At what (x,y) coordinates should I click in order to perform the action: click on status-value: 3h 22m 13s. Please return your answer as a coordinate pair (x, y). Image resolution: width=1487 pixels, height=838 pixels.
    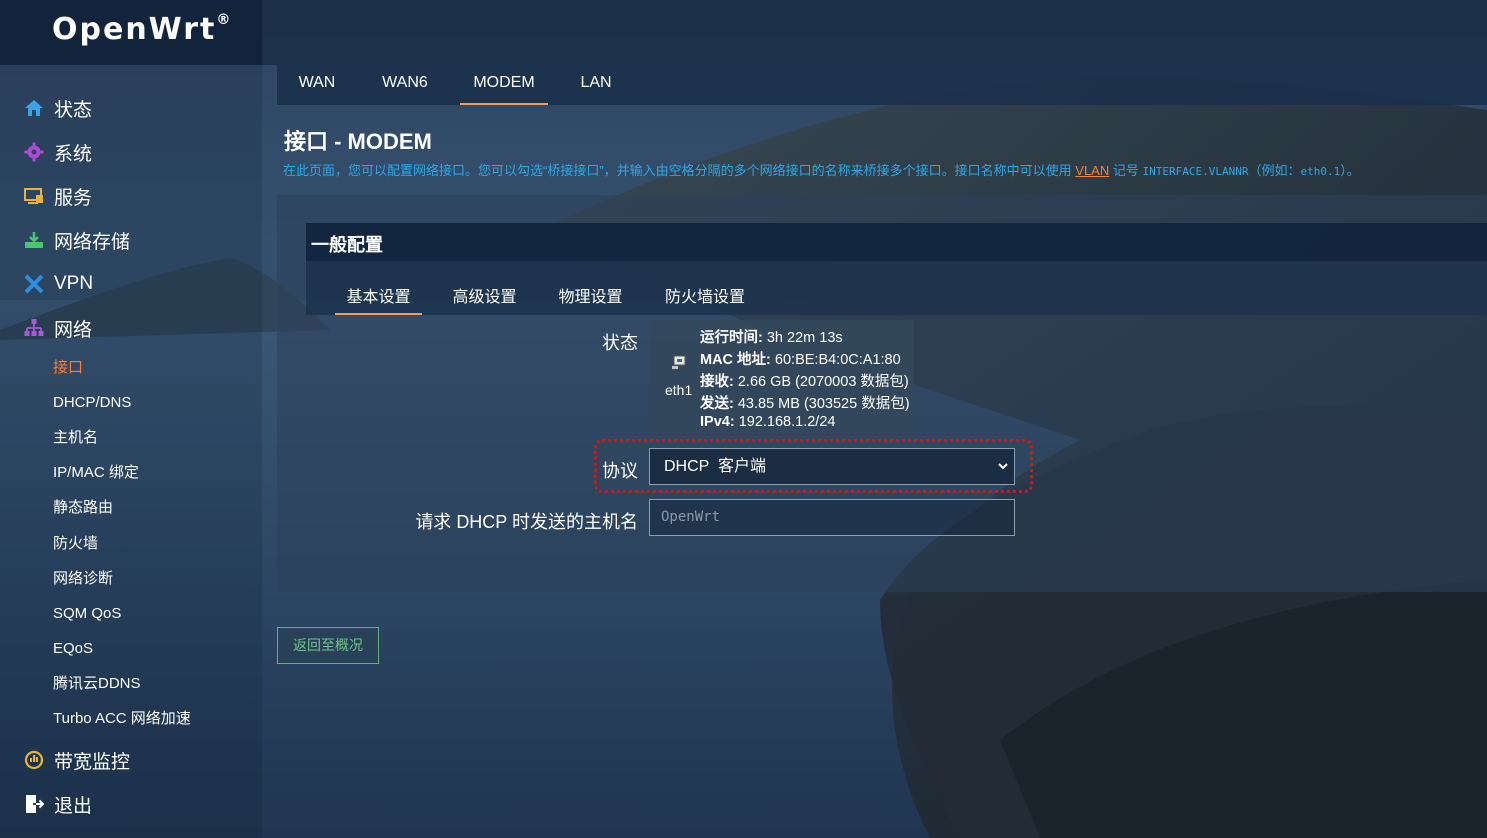
    Looking at the image, I should click on (802, 338).